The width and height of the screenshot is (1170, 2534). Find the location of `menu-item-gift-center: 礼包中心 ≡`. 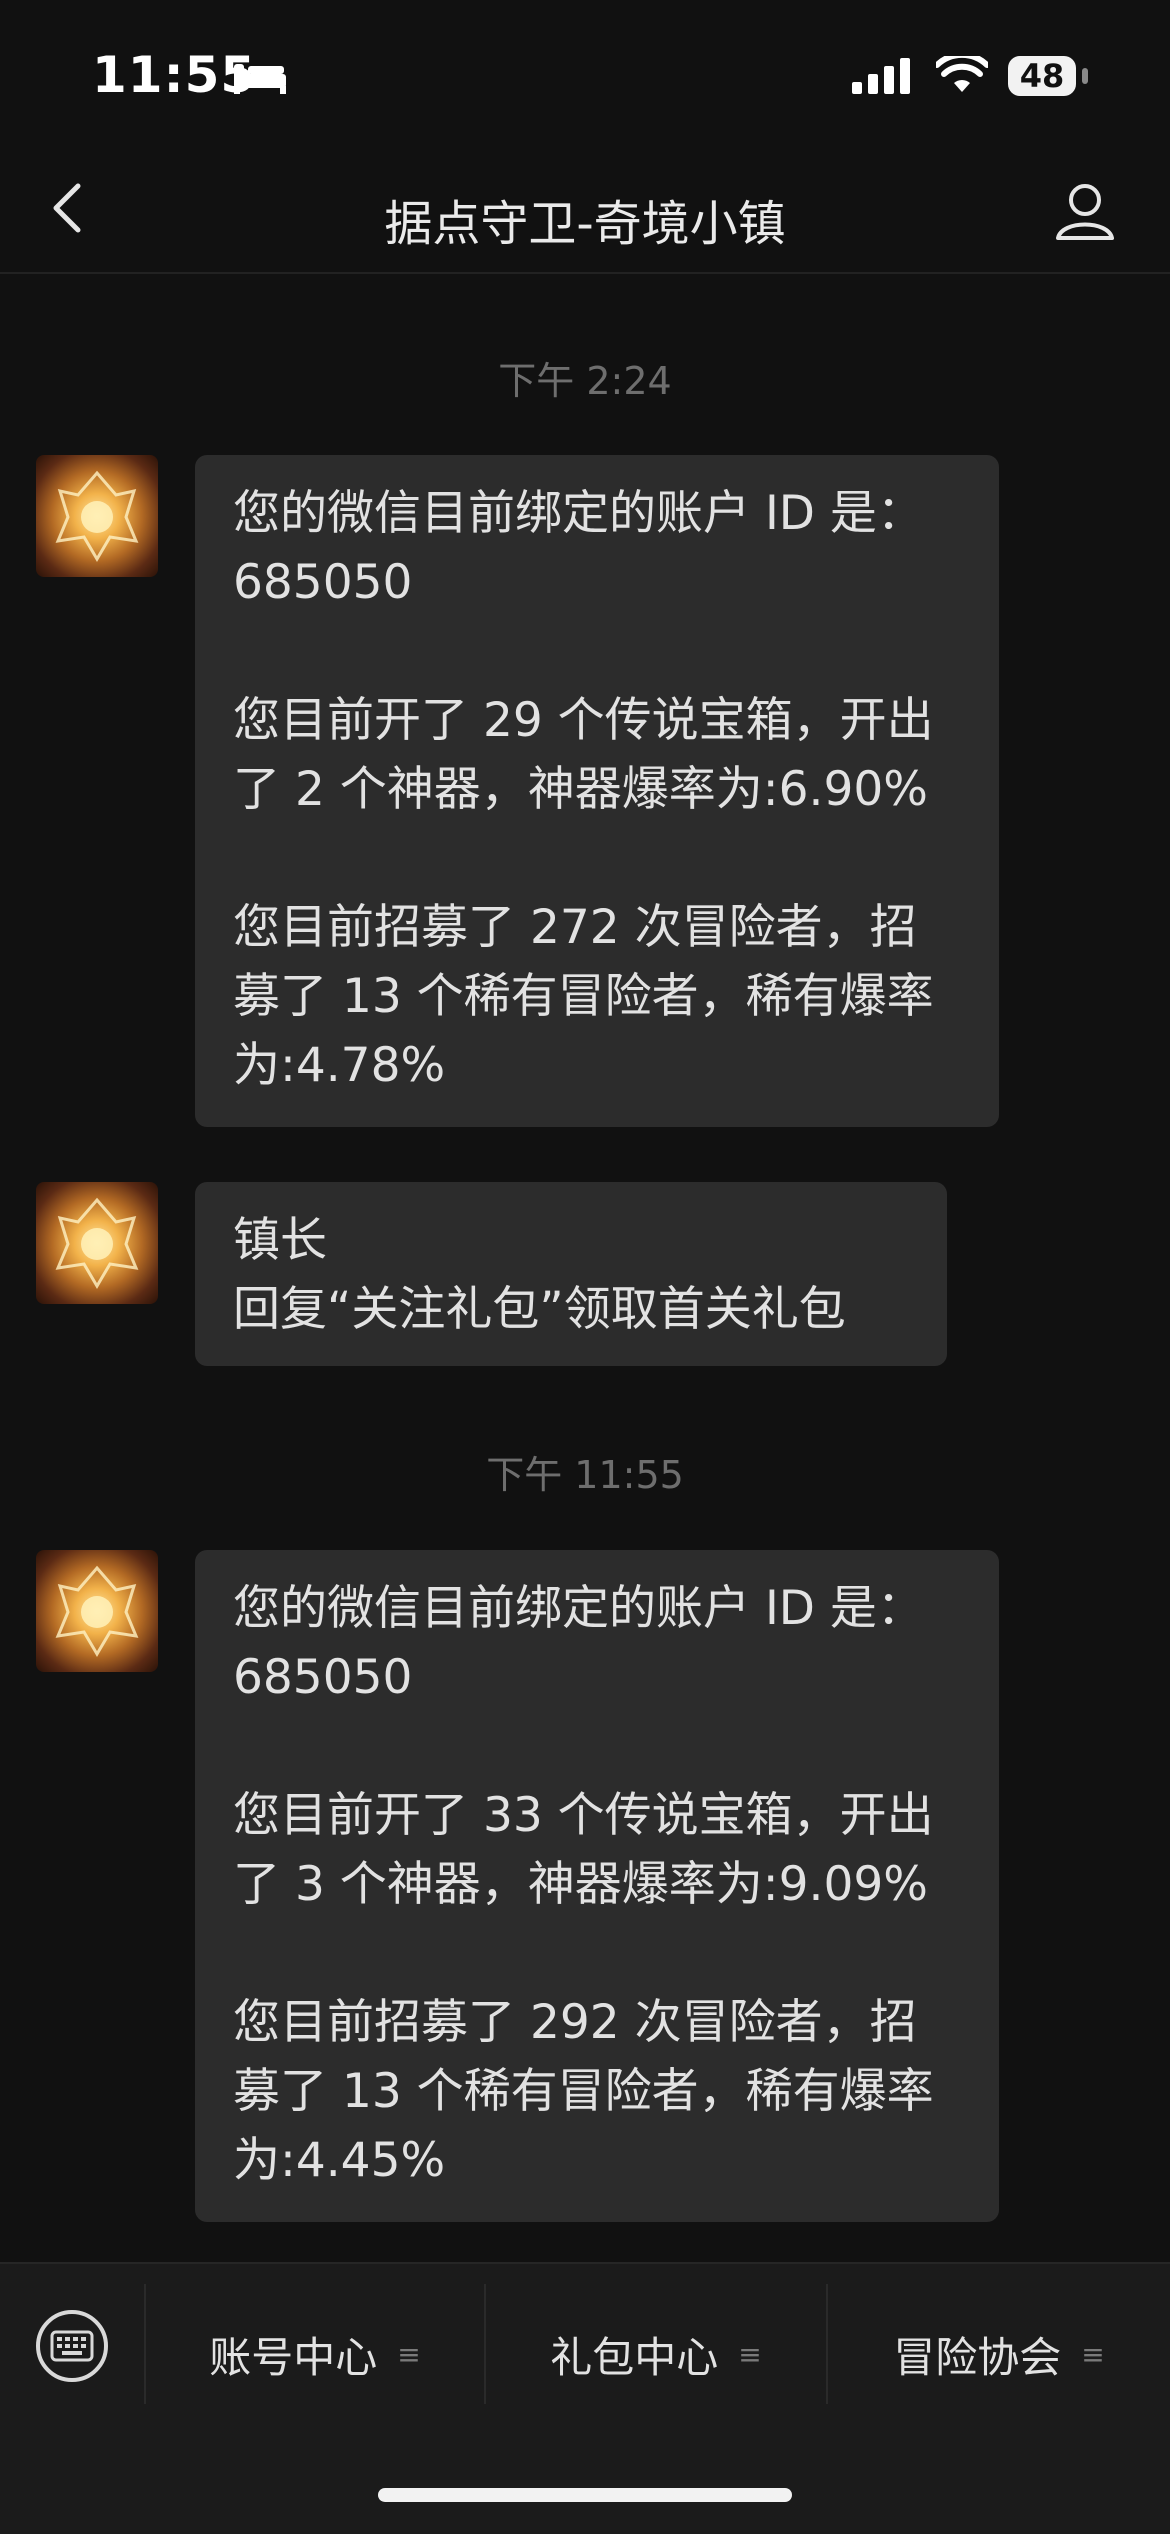

menu-item-gift-center: 礼包中心 ≡ is located at coordinates (656, 2354).